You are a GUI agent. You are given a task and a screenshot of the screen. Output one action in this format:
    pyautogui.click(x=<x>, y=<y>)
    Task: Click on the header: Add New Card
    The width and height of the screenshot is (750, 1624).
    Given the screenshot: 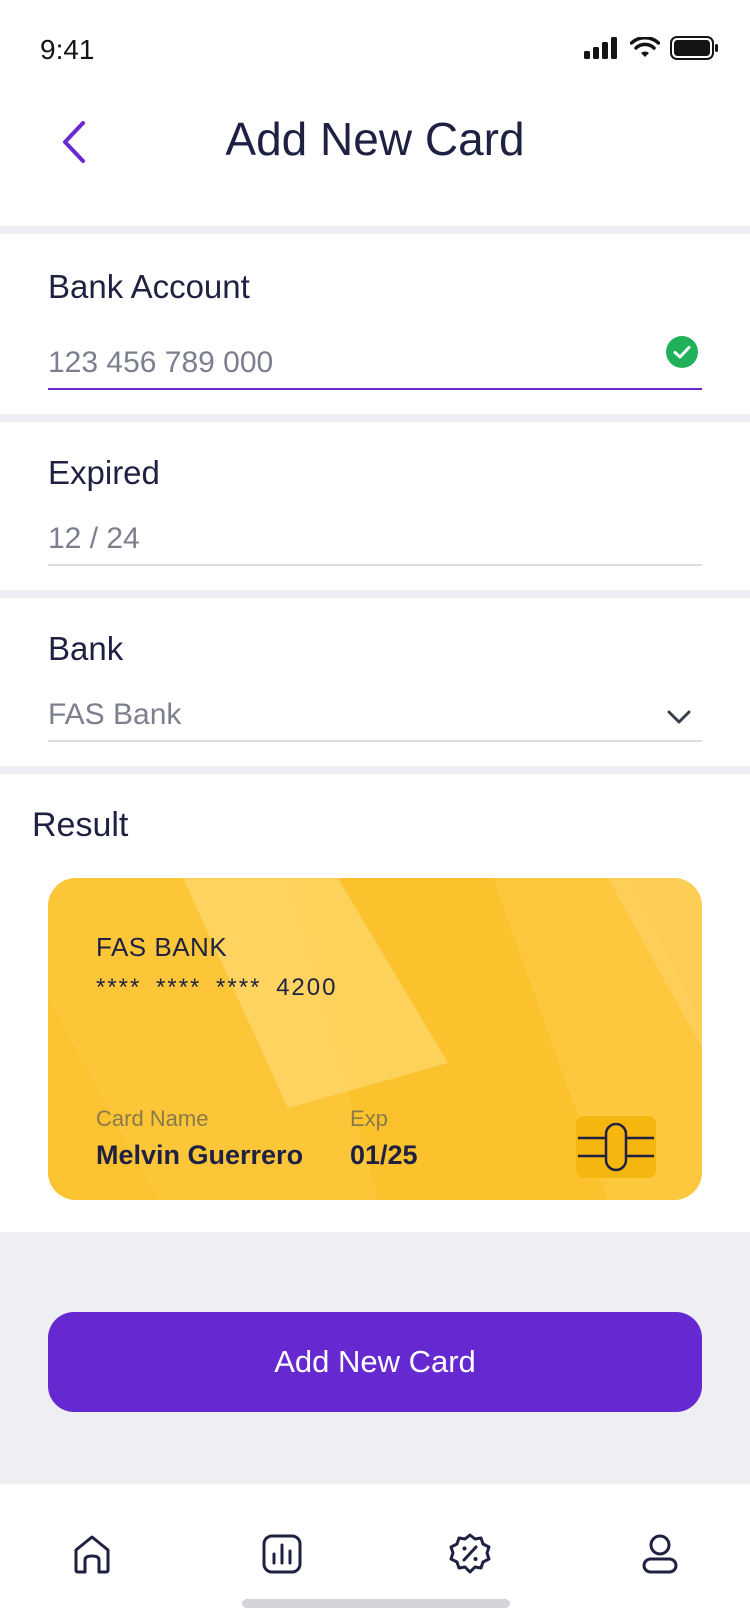 What is the action you would take?
    pyautogui.click(x=375, y=163)
    